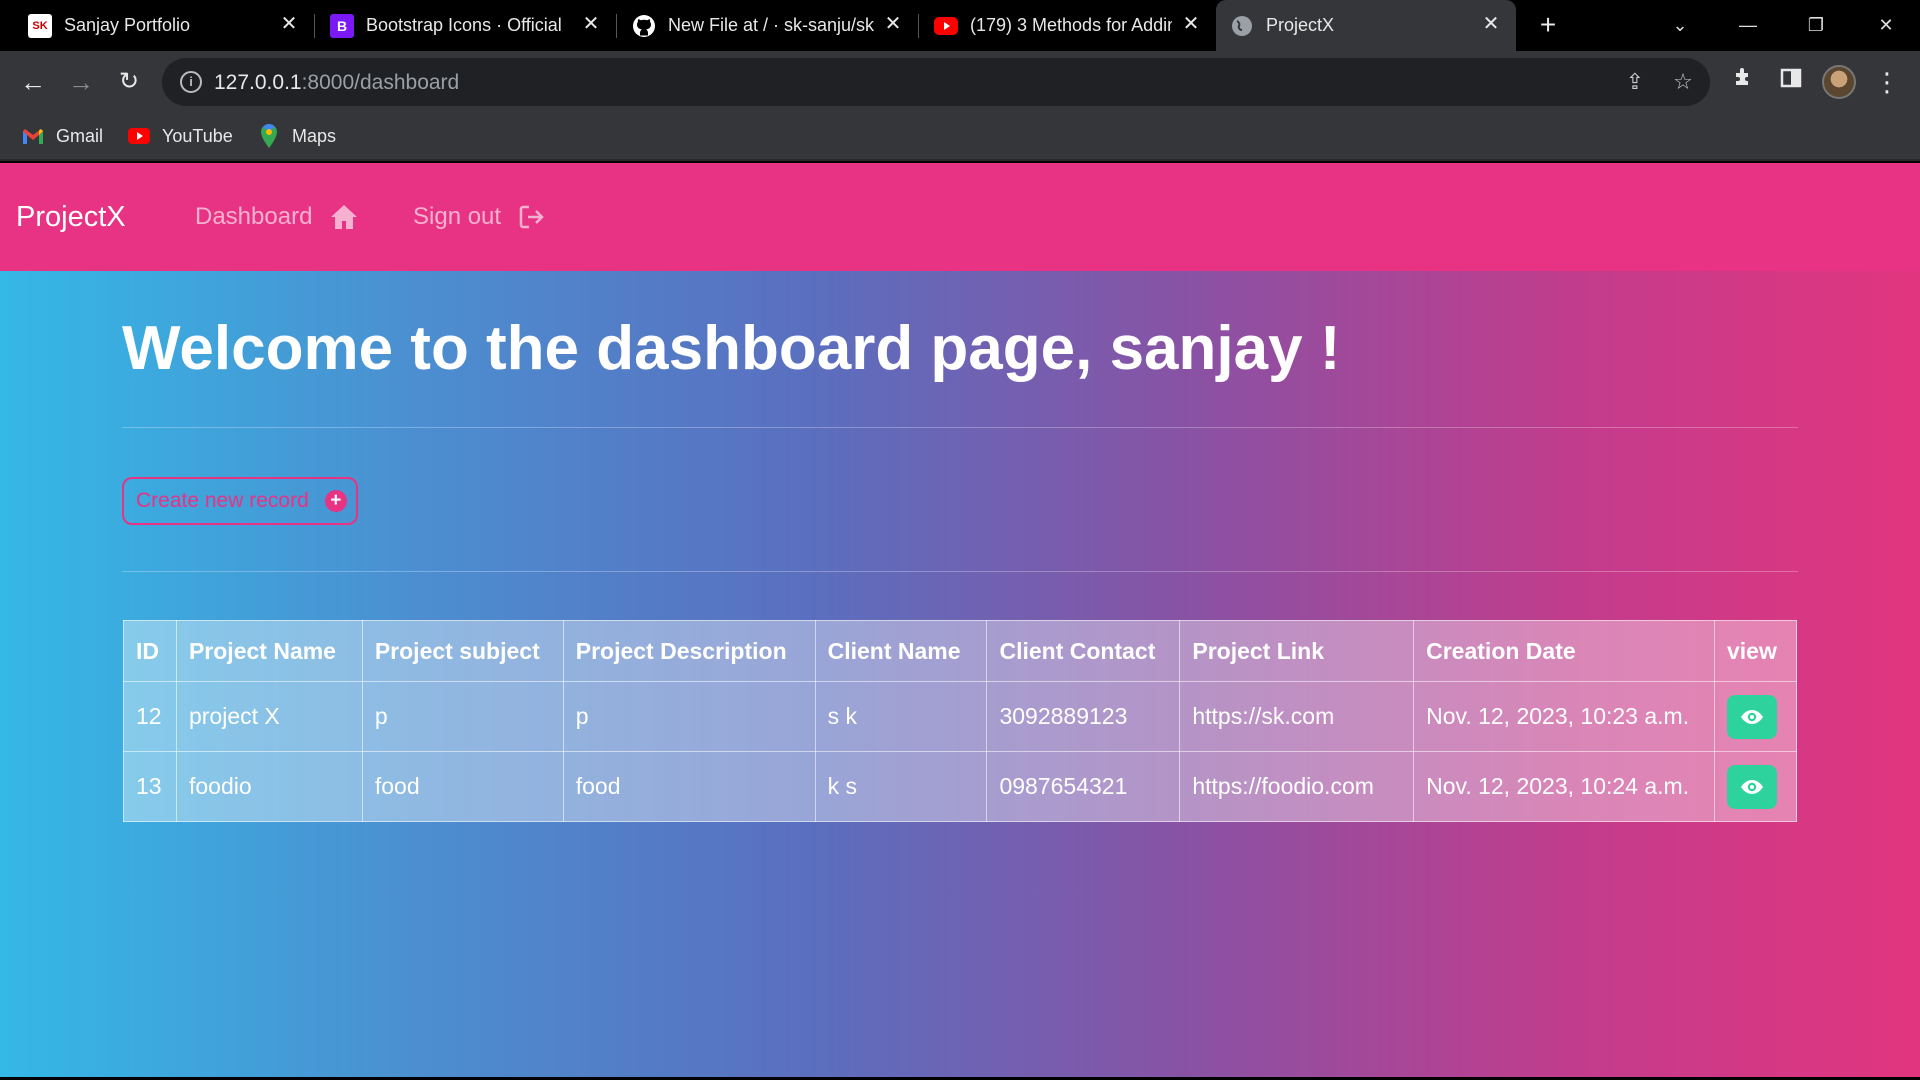  Describe the element at coordinates (127, 25) in the screenshot. I see `tab-title: Sanjay Portfolio` at that location.